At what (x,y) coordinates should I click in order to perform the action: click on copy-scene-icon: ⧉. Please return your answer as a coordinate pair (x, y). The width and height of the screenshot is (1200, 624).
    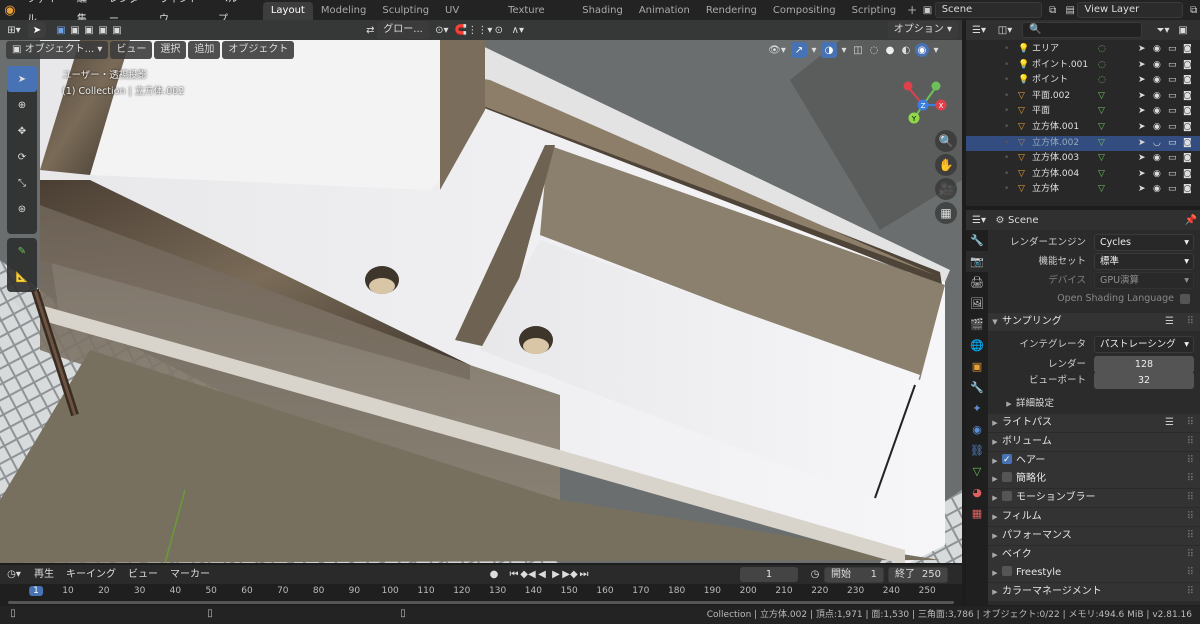
    Looking at the image, I should click on (1052, 10).